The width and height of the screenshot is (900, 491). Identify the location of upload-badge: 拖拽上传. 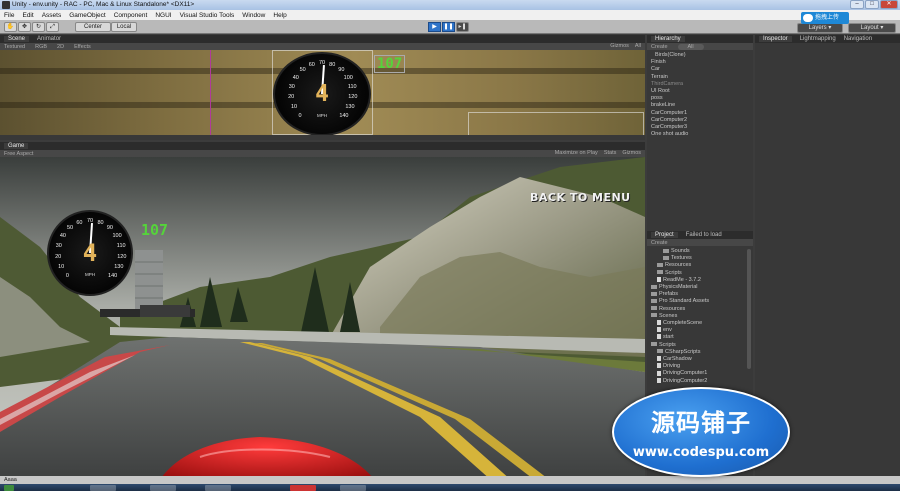
(825, 18).